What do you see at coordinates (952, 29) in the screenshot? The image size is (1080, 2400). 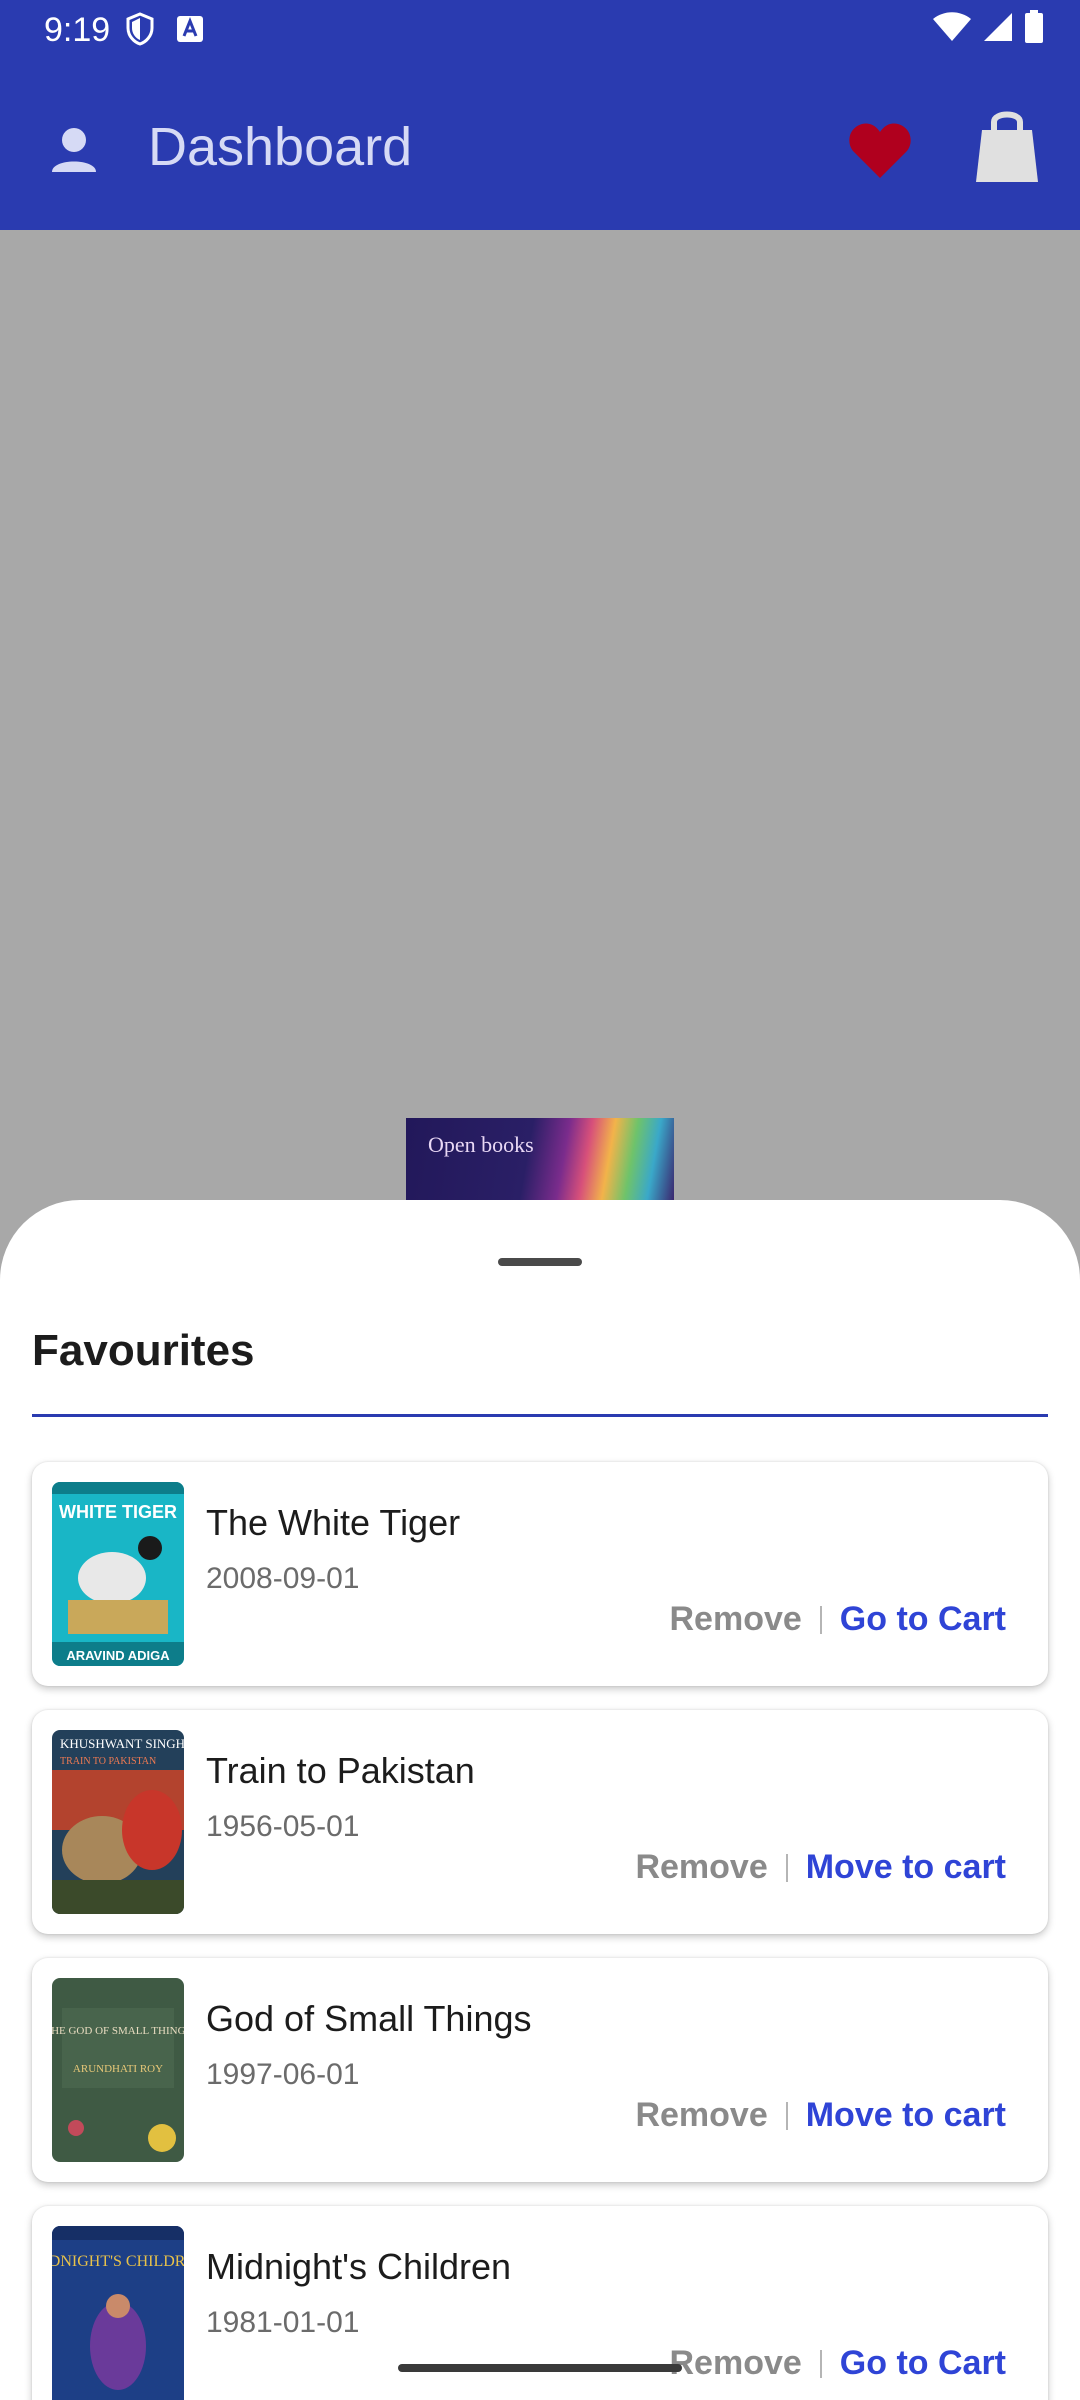 I see `wifi-icon` at bounding box center [952, 29].